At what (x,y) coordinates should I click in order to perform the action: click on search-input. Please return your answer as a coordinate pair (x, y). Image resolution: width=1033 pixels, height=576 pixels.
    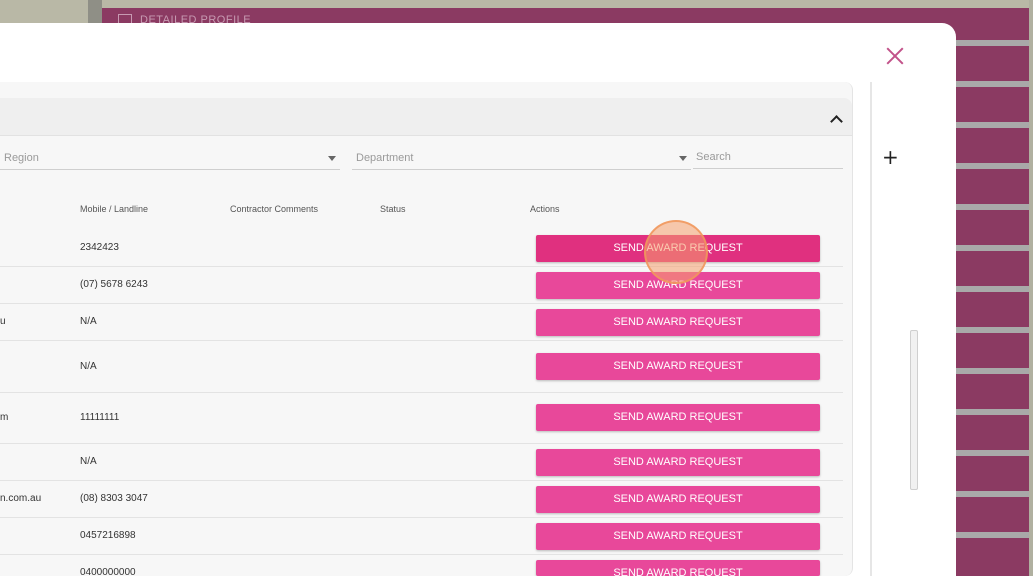
    Looking at the image, I should click on (768, 157).